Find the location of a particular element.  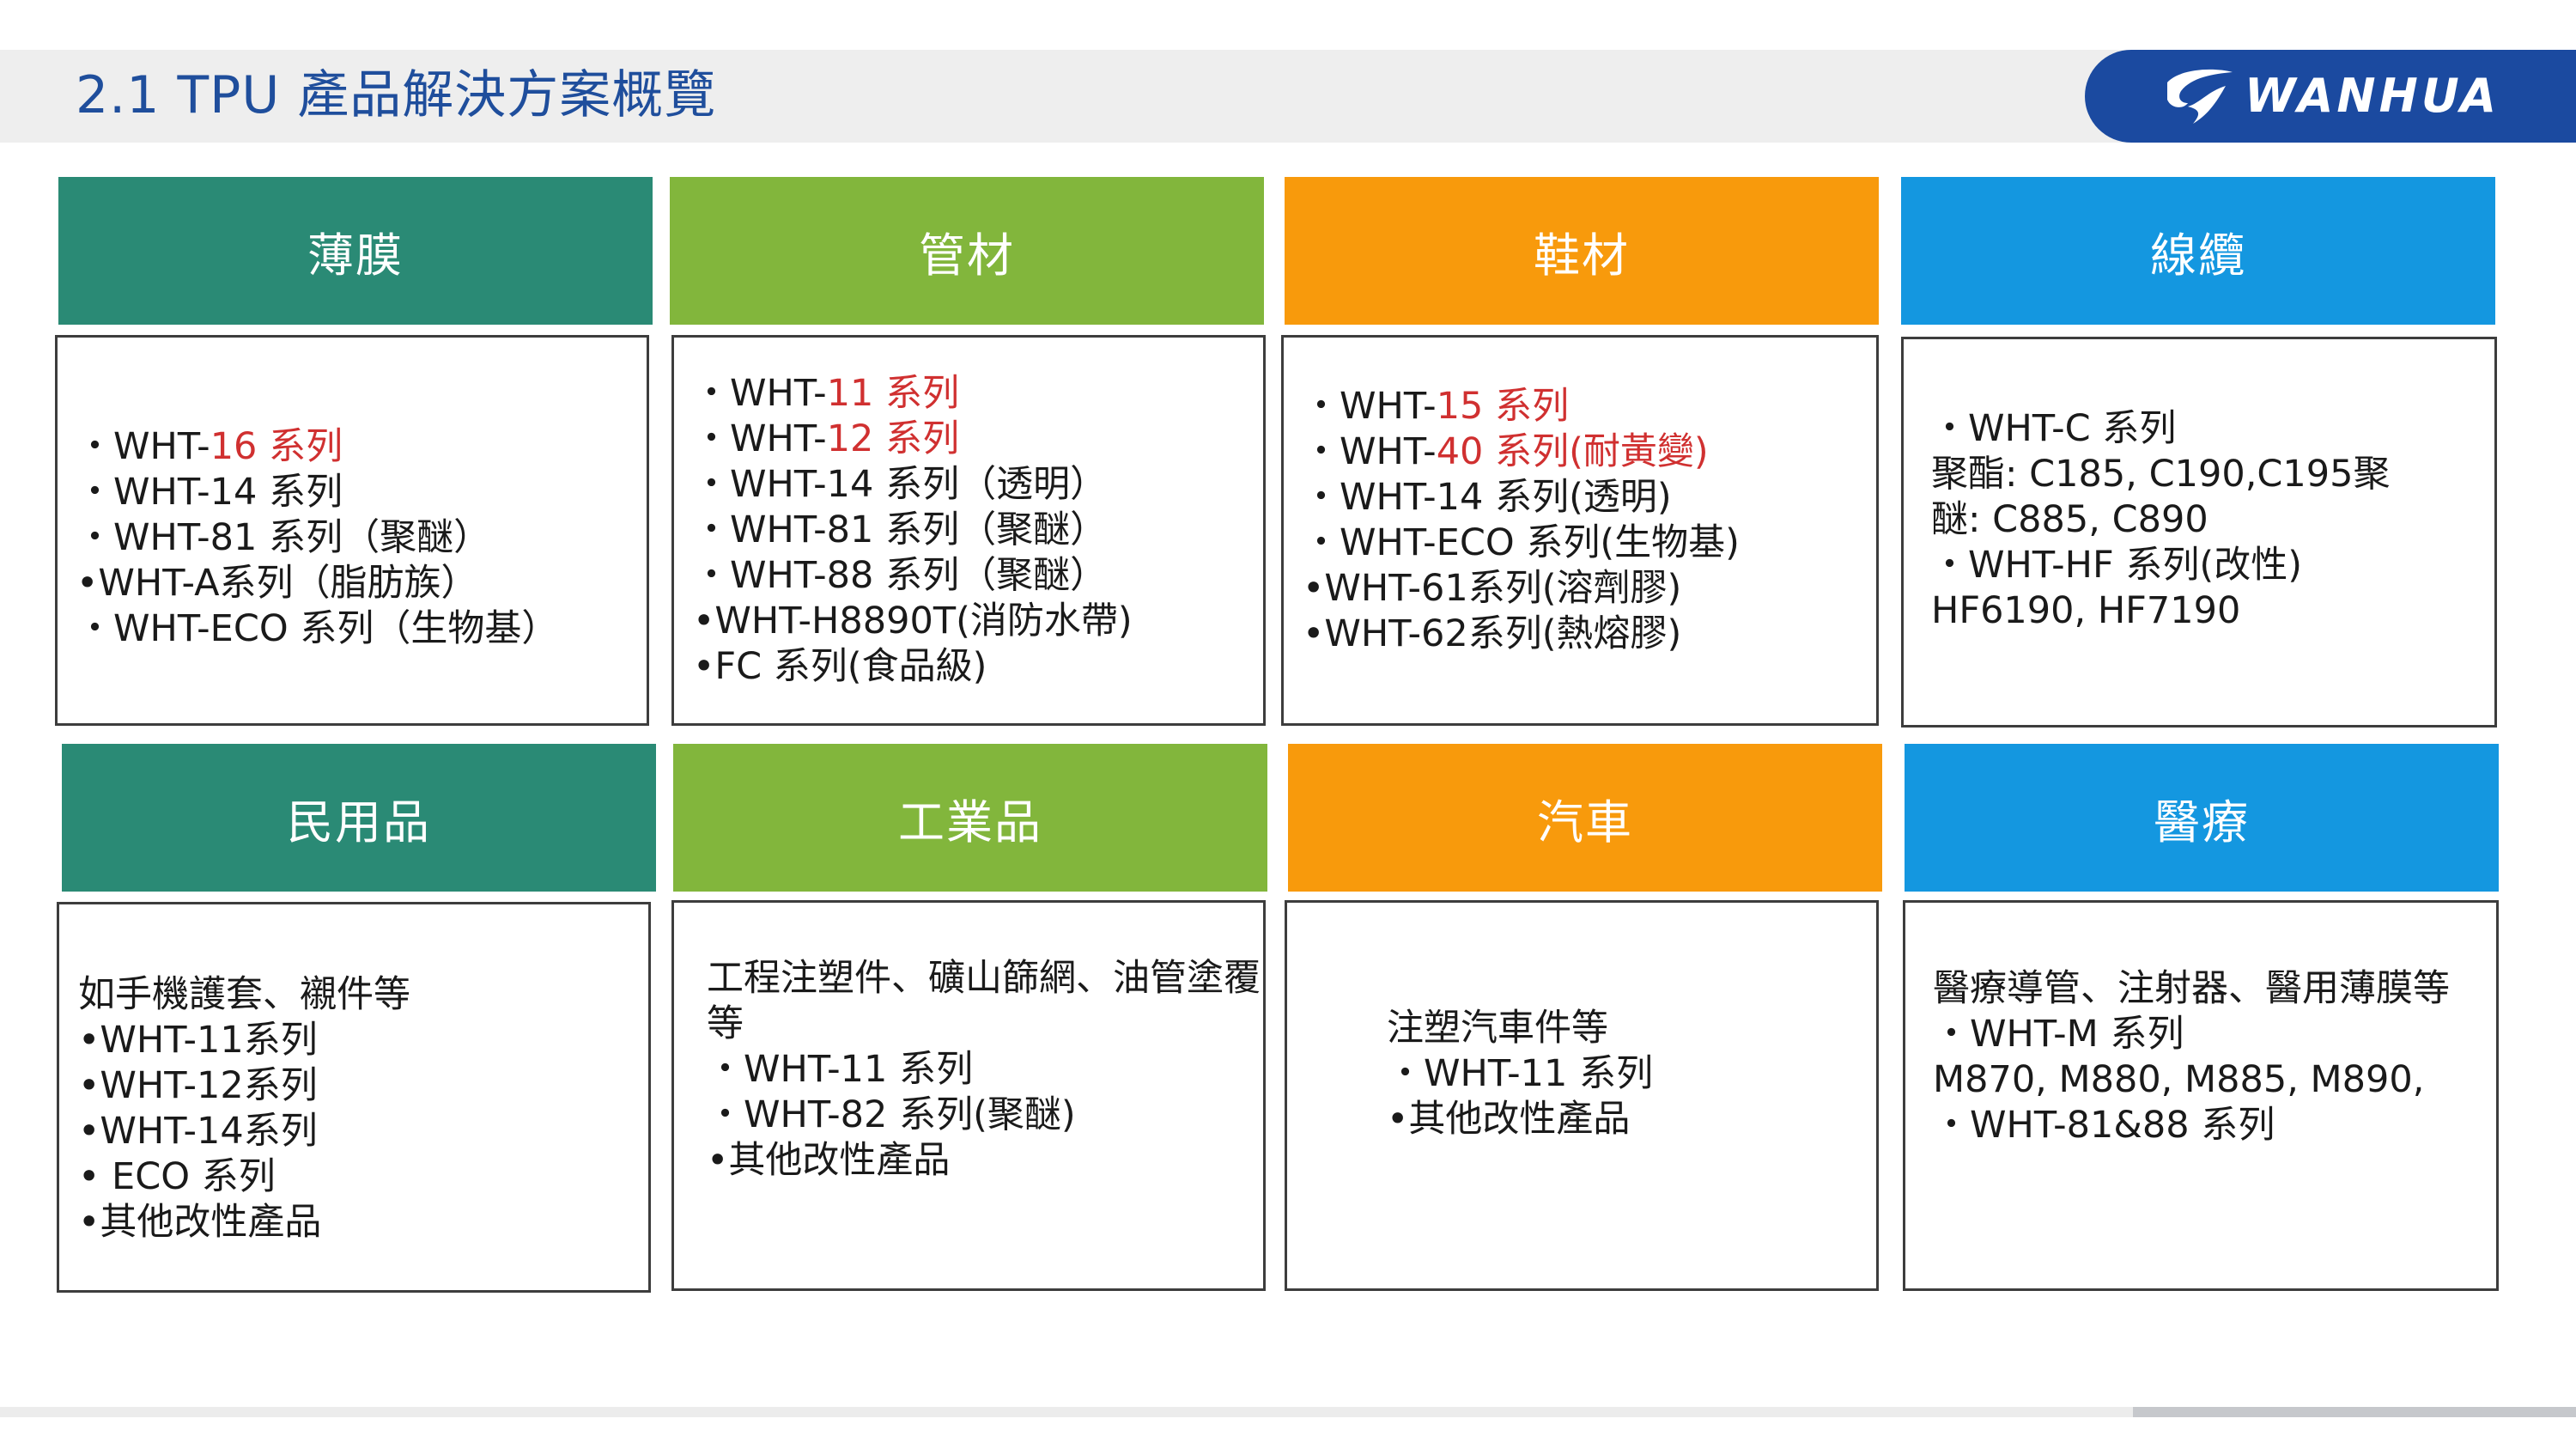

category-line: ・WHT-M 系列 is located at coordinates (2214, 1034).